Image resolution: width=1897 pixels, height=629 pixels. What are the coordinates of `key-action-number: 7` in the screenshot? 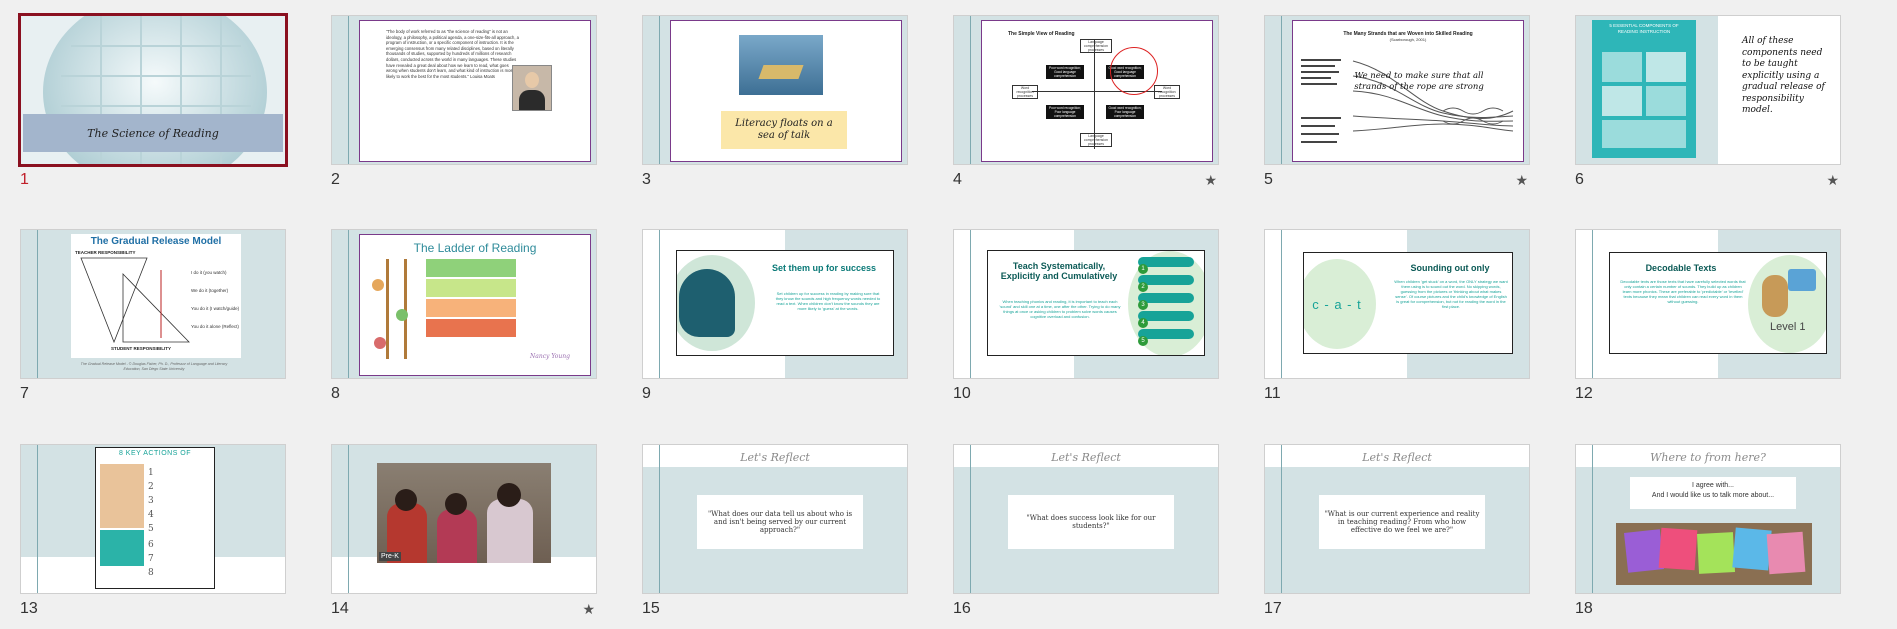 It's located at (151, 559).